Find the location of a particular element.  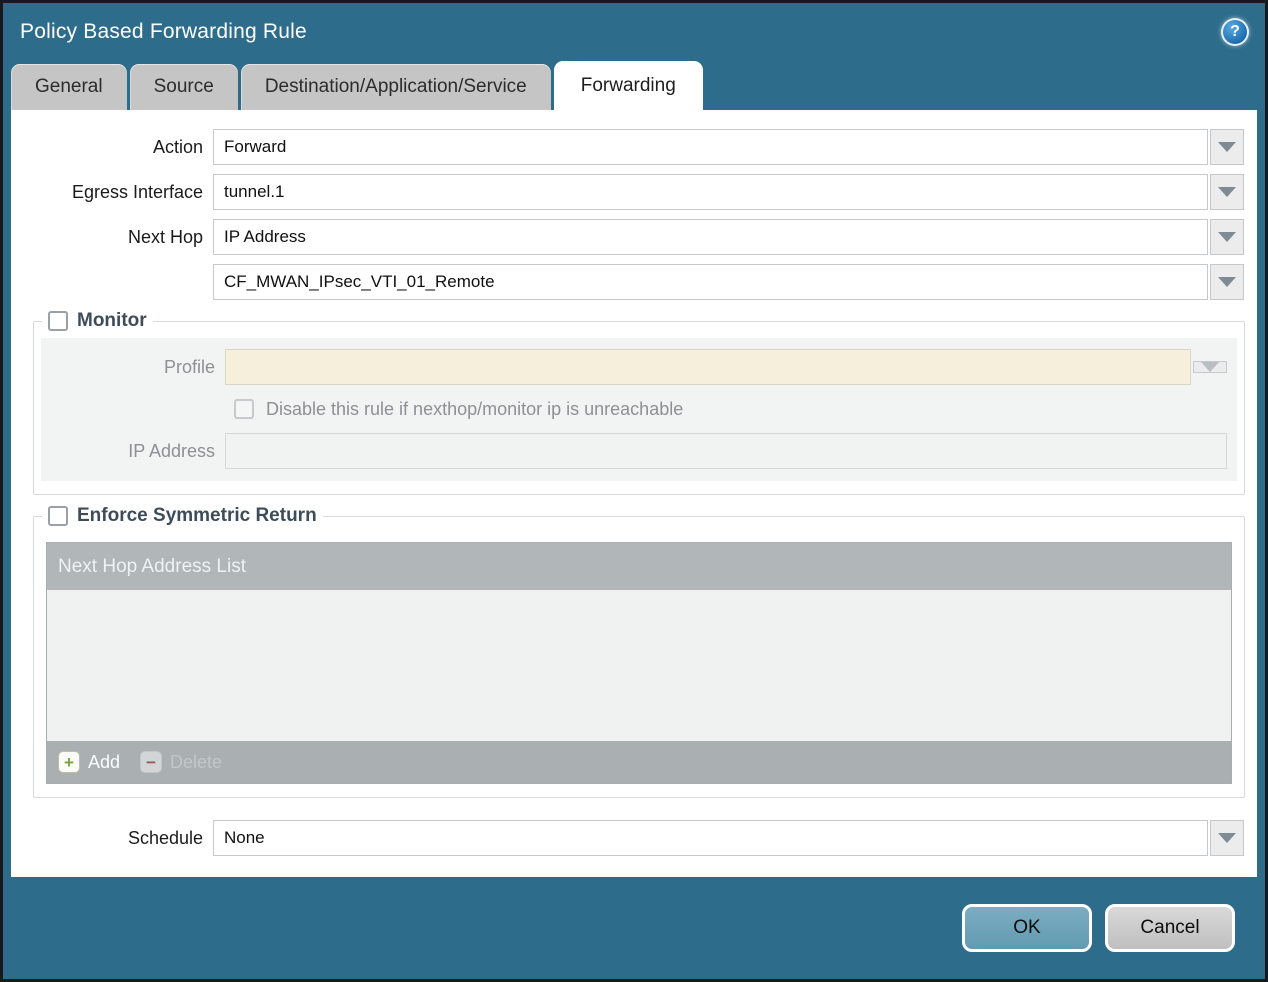

next-hop-label: Next Hop is located at coordinates (165, 236).